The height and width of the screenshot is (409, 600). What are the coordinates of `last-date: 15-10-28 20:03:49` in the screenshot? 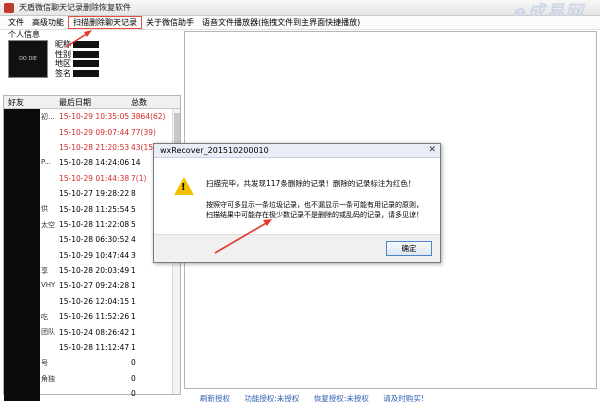 It's located at (94, 271).